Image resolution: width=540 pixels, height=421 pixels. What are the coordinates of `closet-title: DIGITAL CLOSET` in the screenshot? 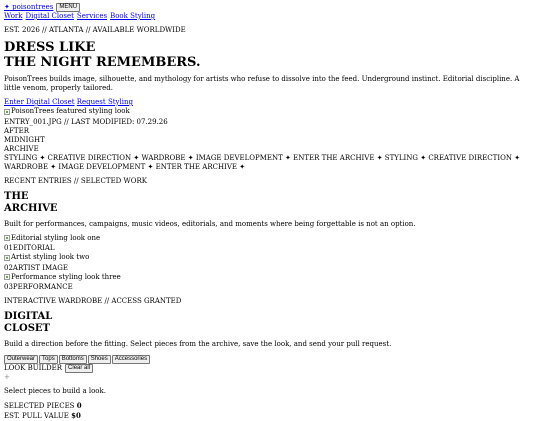 It's located at (270, 323).